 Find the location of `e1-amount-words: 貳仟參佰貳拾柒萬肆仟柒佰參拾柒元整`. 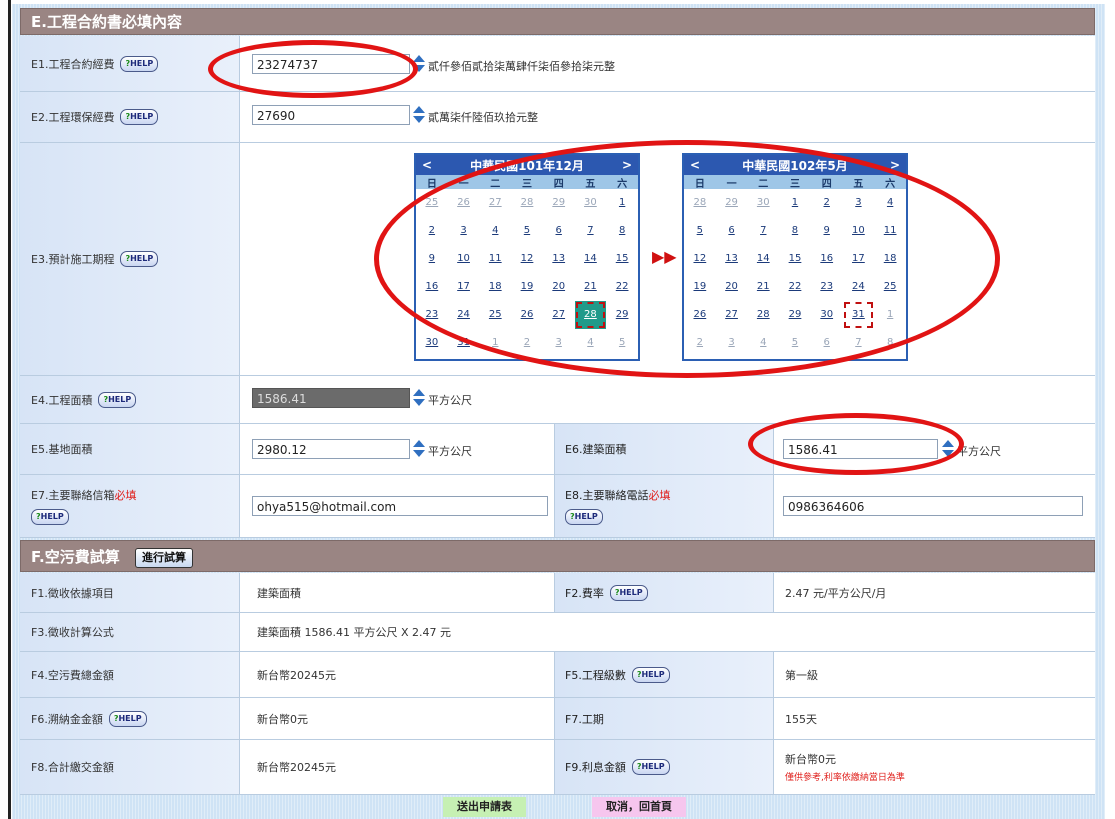

e1-amount-words: 貳仟參佰貳拾柒萬肆仟柒佰參拾柒元整 is located at coordinates (521, 66).